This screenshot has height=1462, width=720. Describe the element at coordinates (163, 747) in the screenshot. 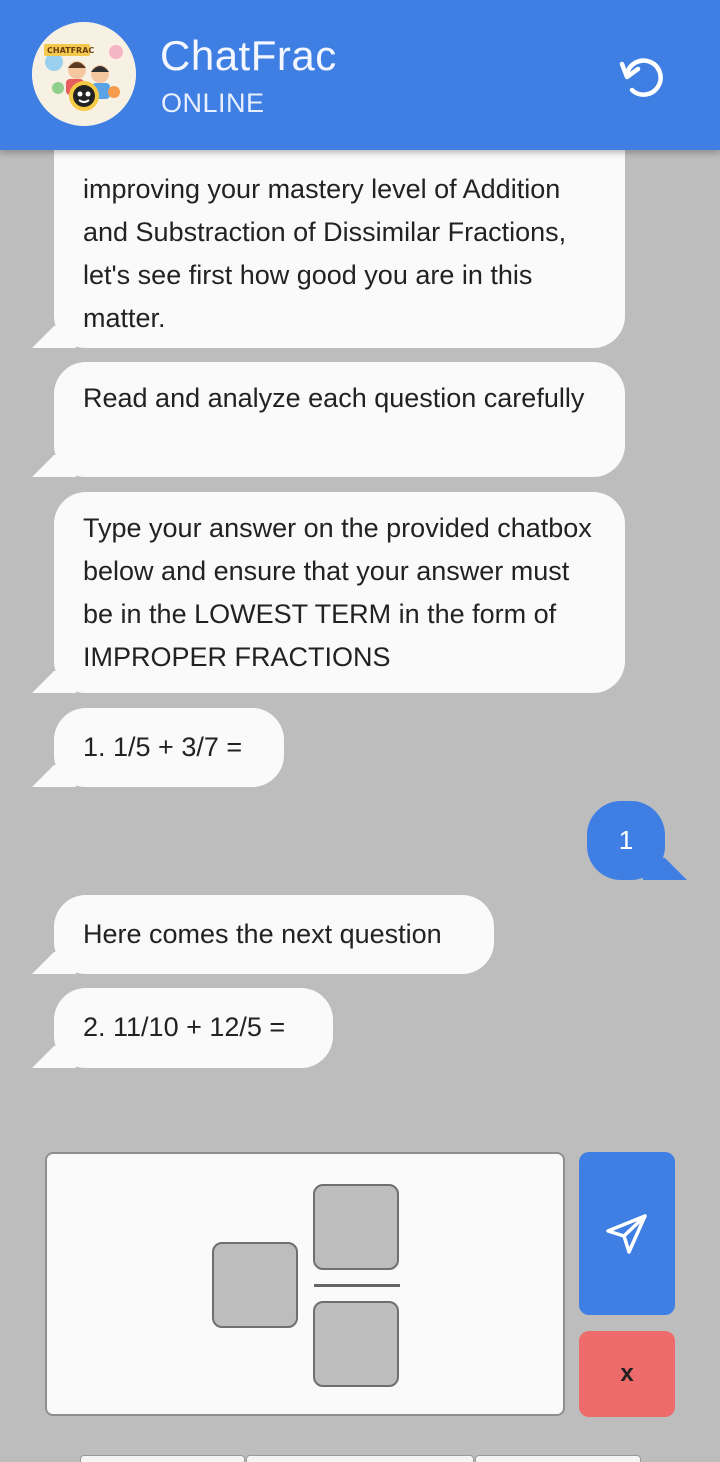

I see `message-text: 1. 1/5 + 3/7 =` at that location.